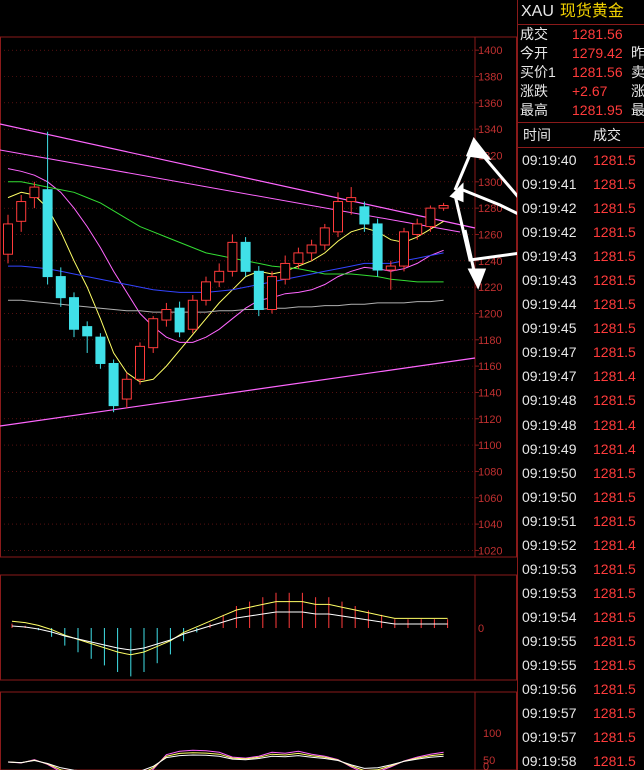 The height and width of the screenshot is (770, 644). I want to click on tick-time: 09:19:50, so click(549, 472).